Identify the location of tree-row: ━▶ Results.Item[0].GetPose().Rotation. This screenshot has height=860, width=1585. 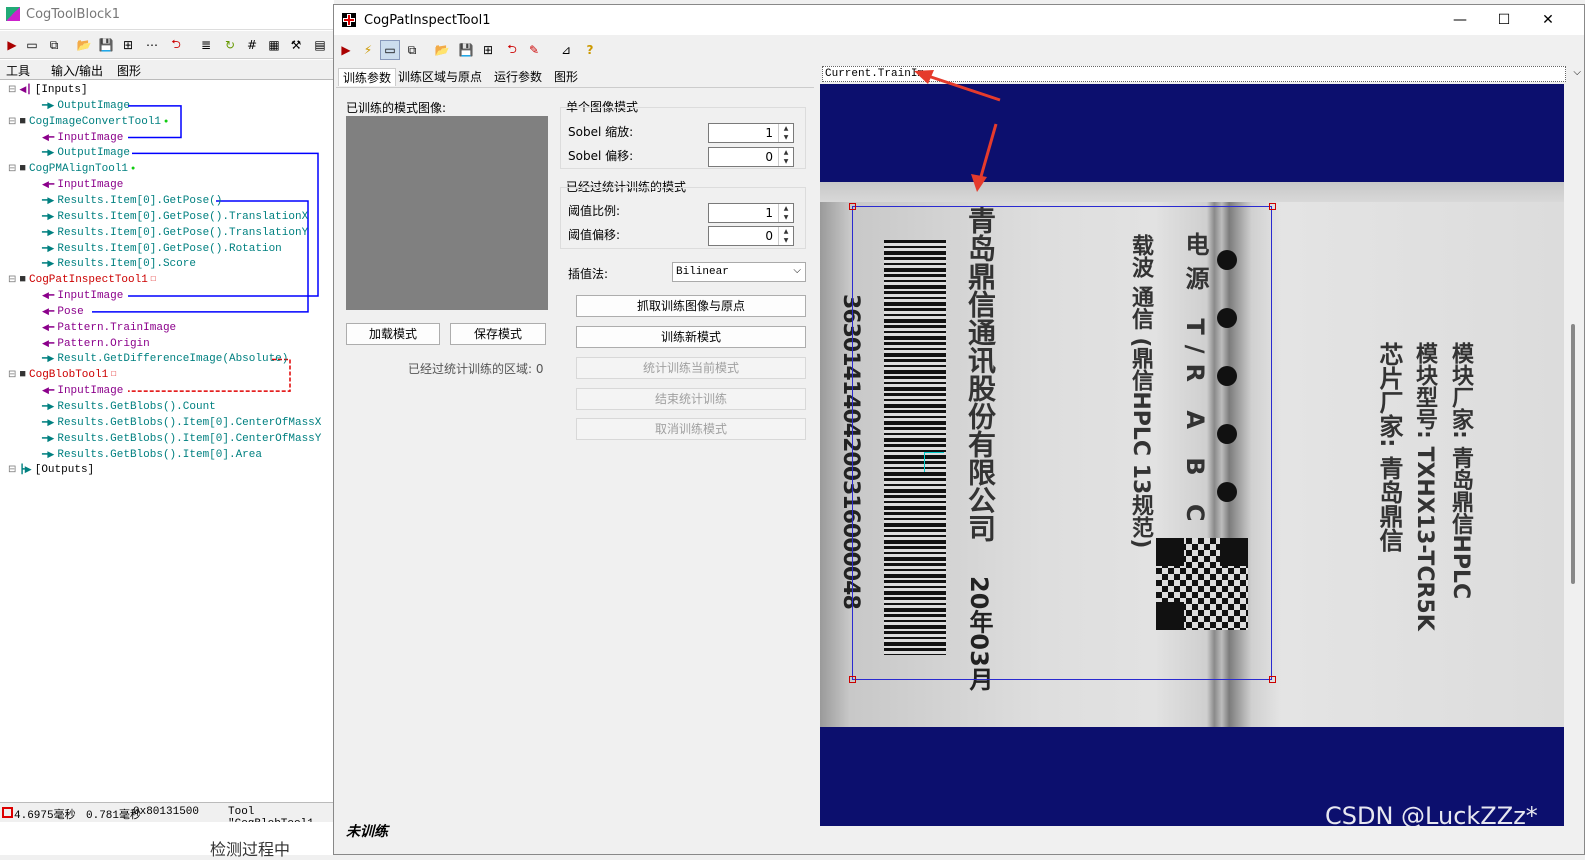
(162, 249).